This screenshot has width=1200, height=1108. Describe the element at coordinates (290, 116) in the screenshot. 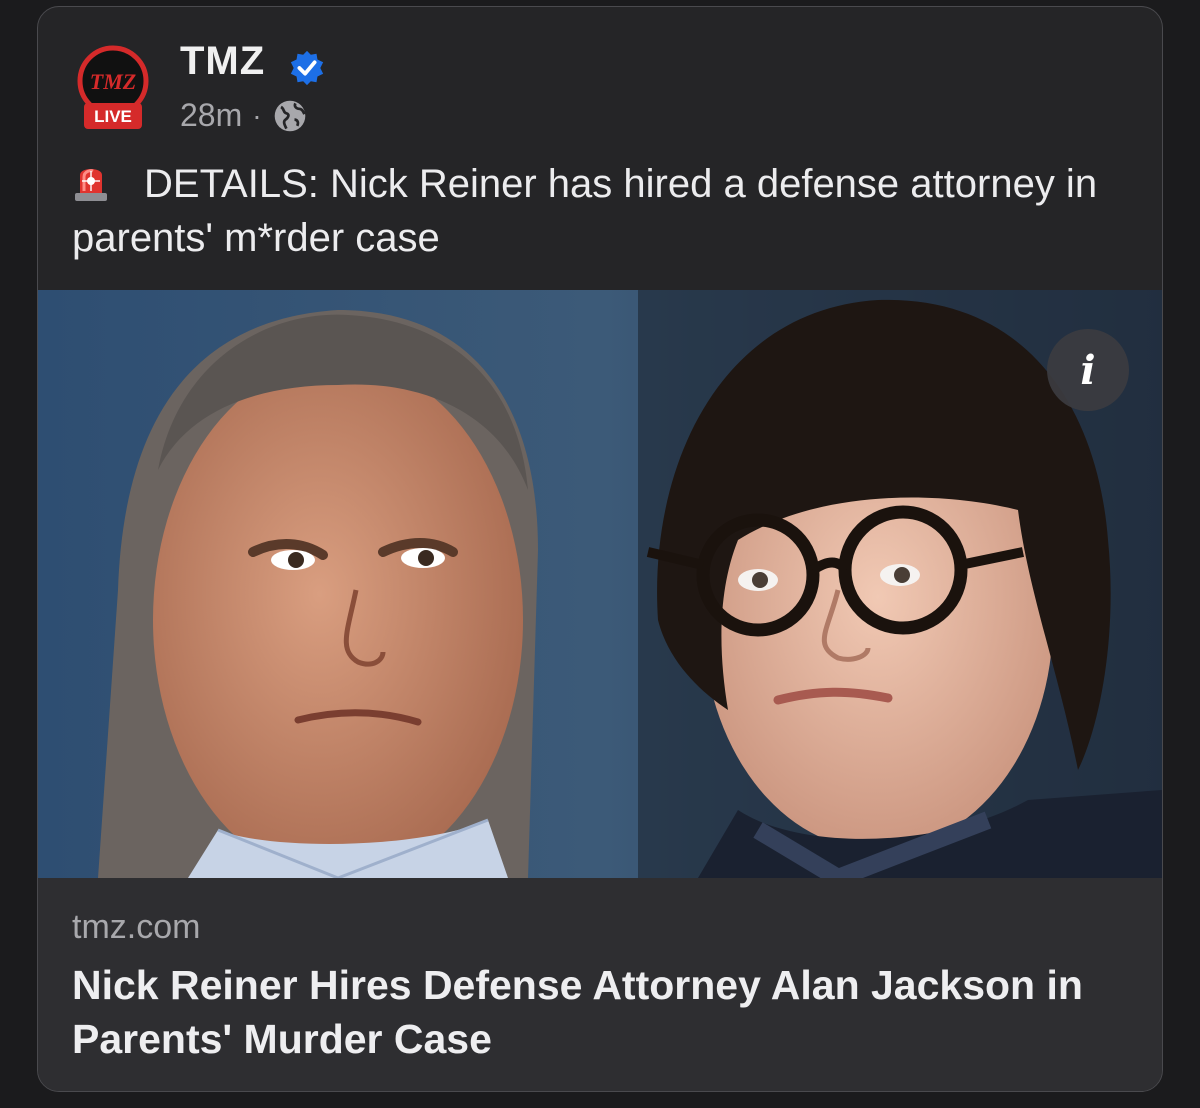

I see `globe-icon` at that location.